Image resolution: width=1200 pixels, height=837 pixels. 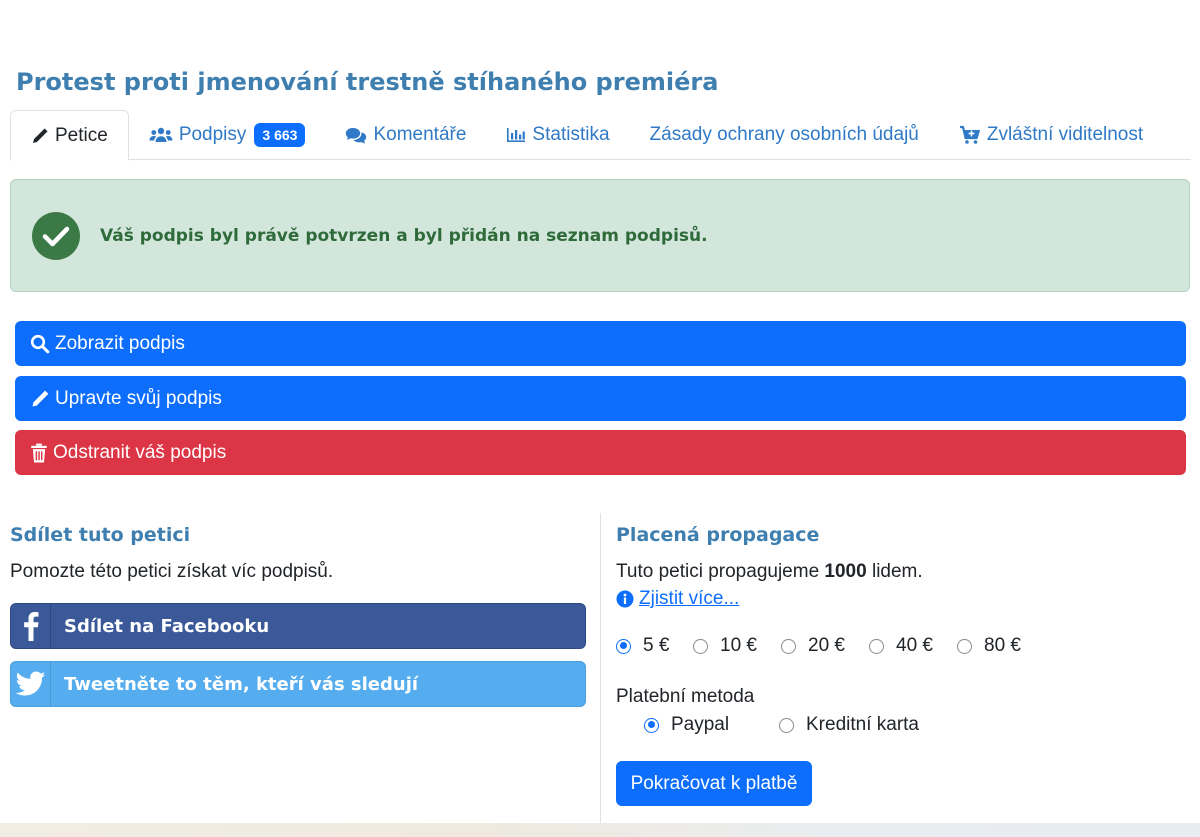 I want to click on tab-label: Statistika, so click(x=571, y=134).